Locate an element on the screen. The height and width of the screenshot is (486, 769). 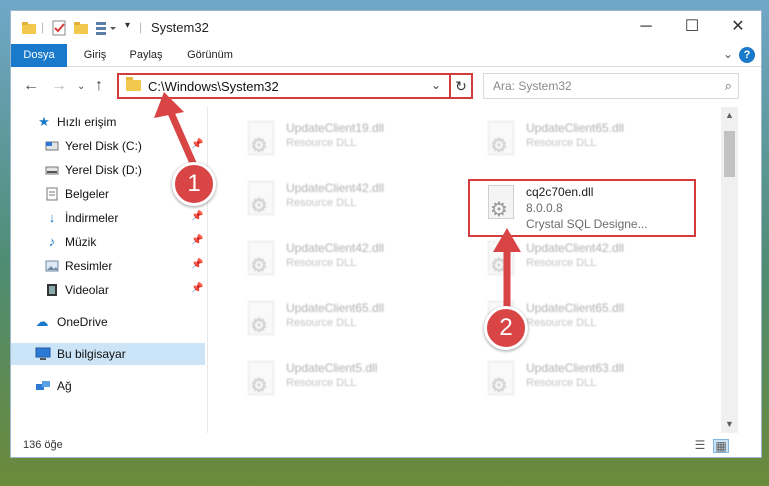
file-item: ⚙ UpdateClient19.dll Resource DLL is located at coordinates (351, 143).